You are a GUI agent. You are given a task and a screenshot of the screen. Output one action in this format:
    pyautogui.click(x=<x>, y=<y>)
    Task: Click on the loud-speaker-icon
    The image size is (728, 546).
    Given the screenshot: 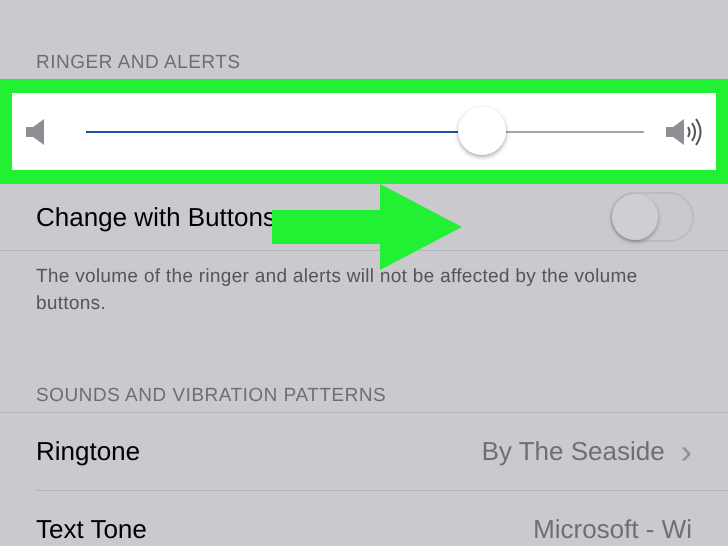 What is the action you would take?
    pyautogui.click(x=684, y=131)
    